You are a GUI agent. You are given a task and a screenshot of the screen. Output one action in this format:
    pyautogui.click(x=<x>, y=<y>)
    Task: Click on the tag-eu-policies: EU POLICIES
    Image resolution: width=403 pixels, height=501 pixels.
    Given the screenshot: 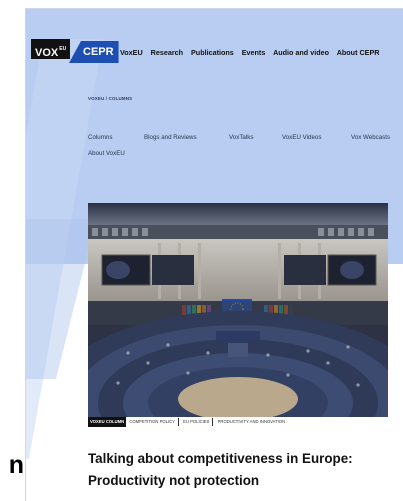 What is the action you would take?
    pyautogui.click(x=196, y=422)
    